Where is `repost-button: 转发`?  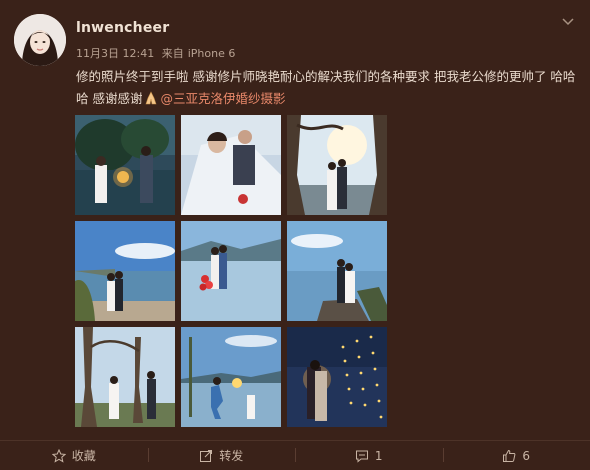 repost-button: 转发 is located at coordinates (222, 455).